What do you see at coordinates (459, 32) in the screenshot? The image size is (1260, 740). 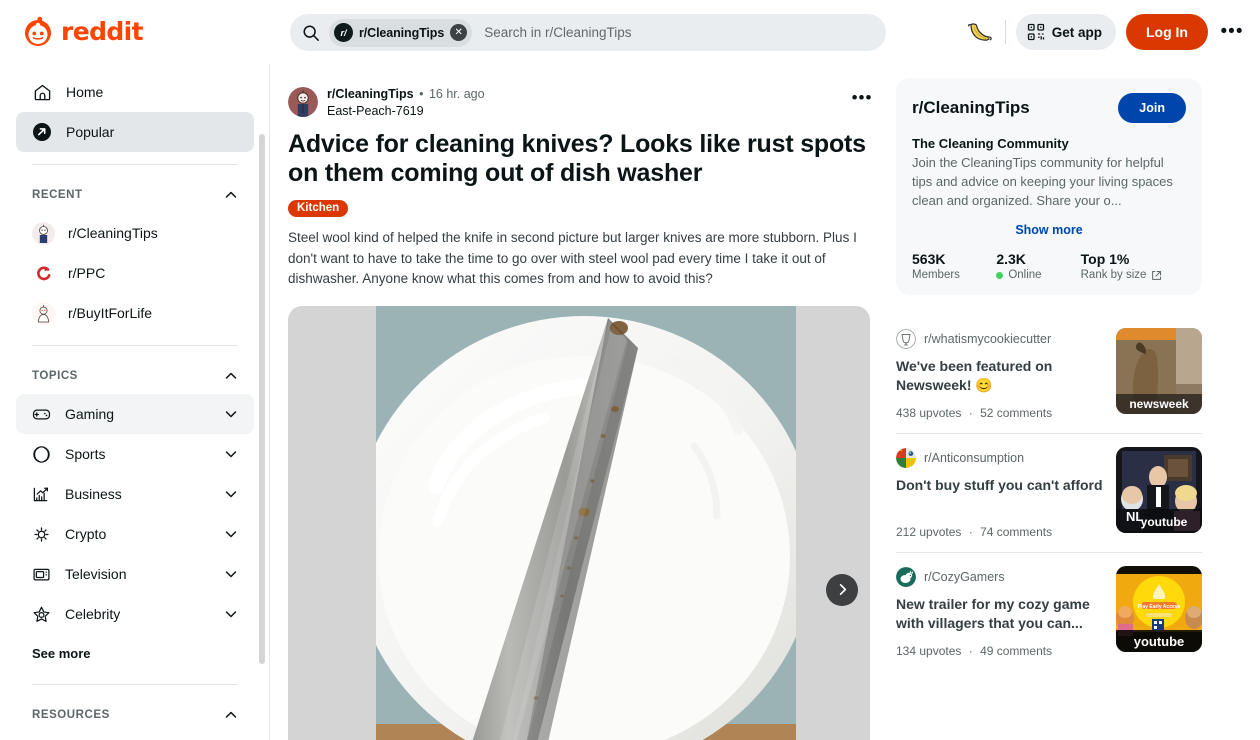 I see `close-icon: ✕` at bounding box center [459, 32].